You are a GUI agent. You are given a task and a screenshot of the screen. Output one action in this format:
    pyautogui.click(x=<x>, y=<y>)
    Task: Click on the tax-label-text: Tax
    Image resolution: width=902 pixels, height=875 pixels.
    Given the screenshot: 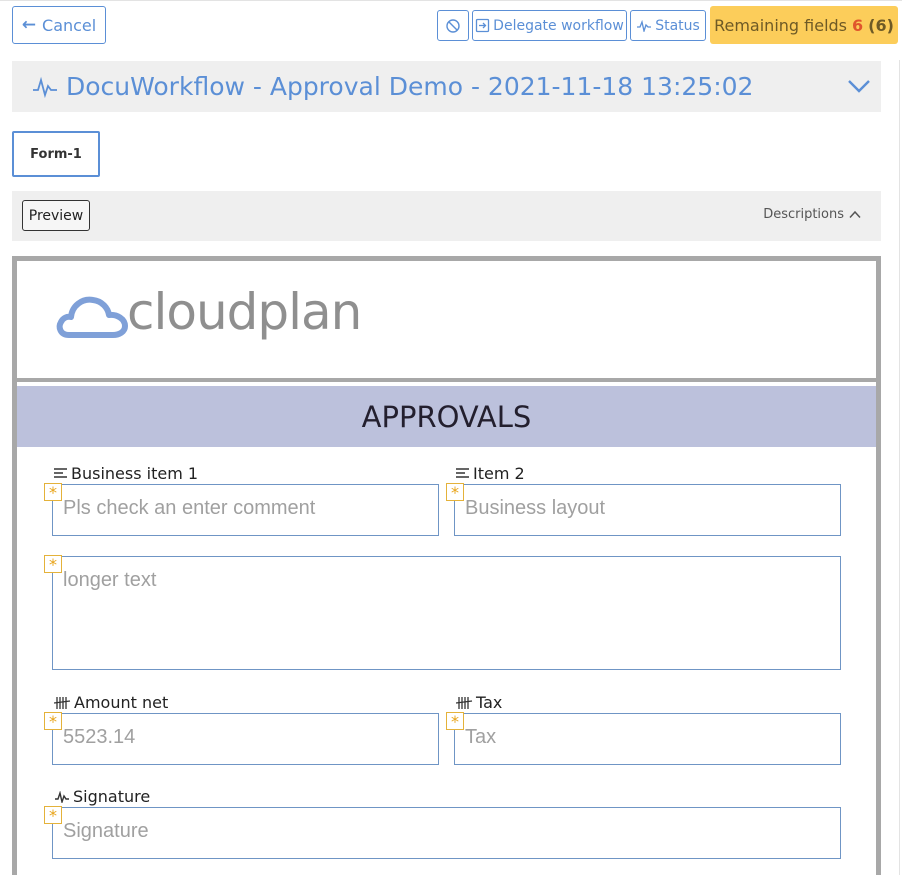 What is the action you would take?
    pyautogui.click(x=489, y=702)
    